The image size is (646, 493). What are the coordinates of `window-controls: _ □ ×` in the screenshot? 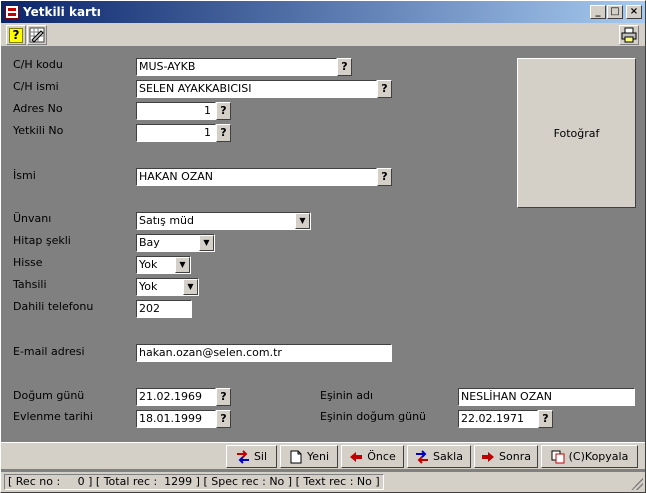 It's located at (616, 12).